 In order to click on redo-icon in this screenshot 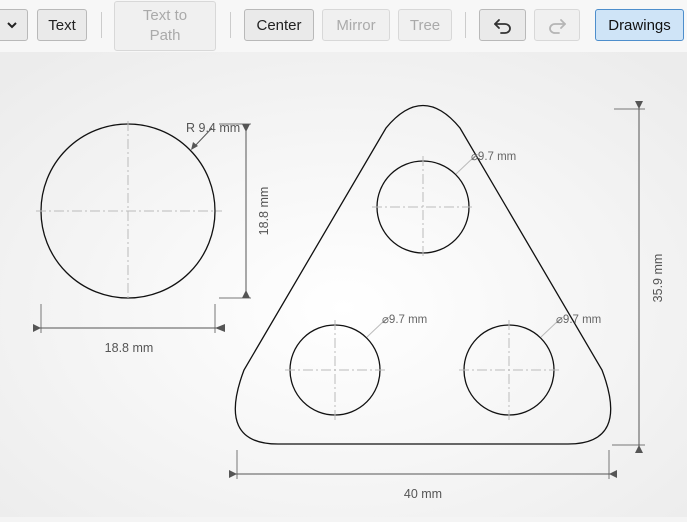, I will do `click(557, 26)`.